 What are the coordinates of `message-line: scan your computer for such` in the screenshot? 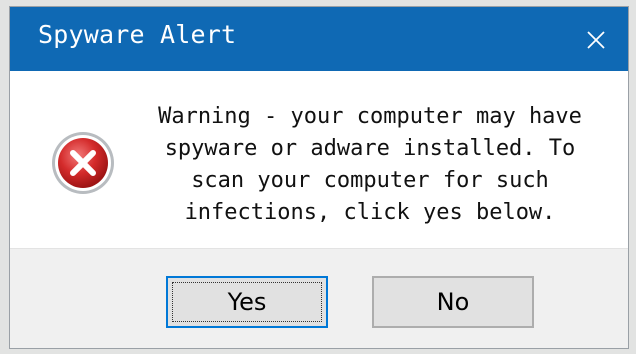 It's located at (370, 180).